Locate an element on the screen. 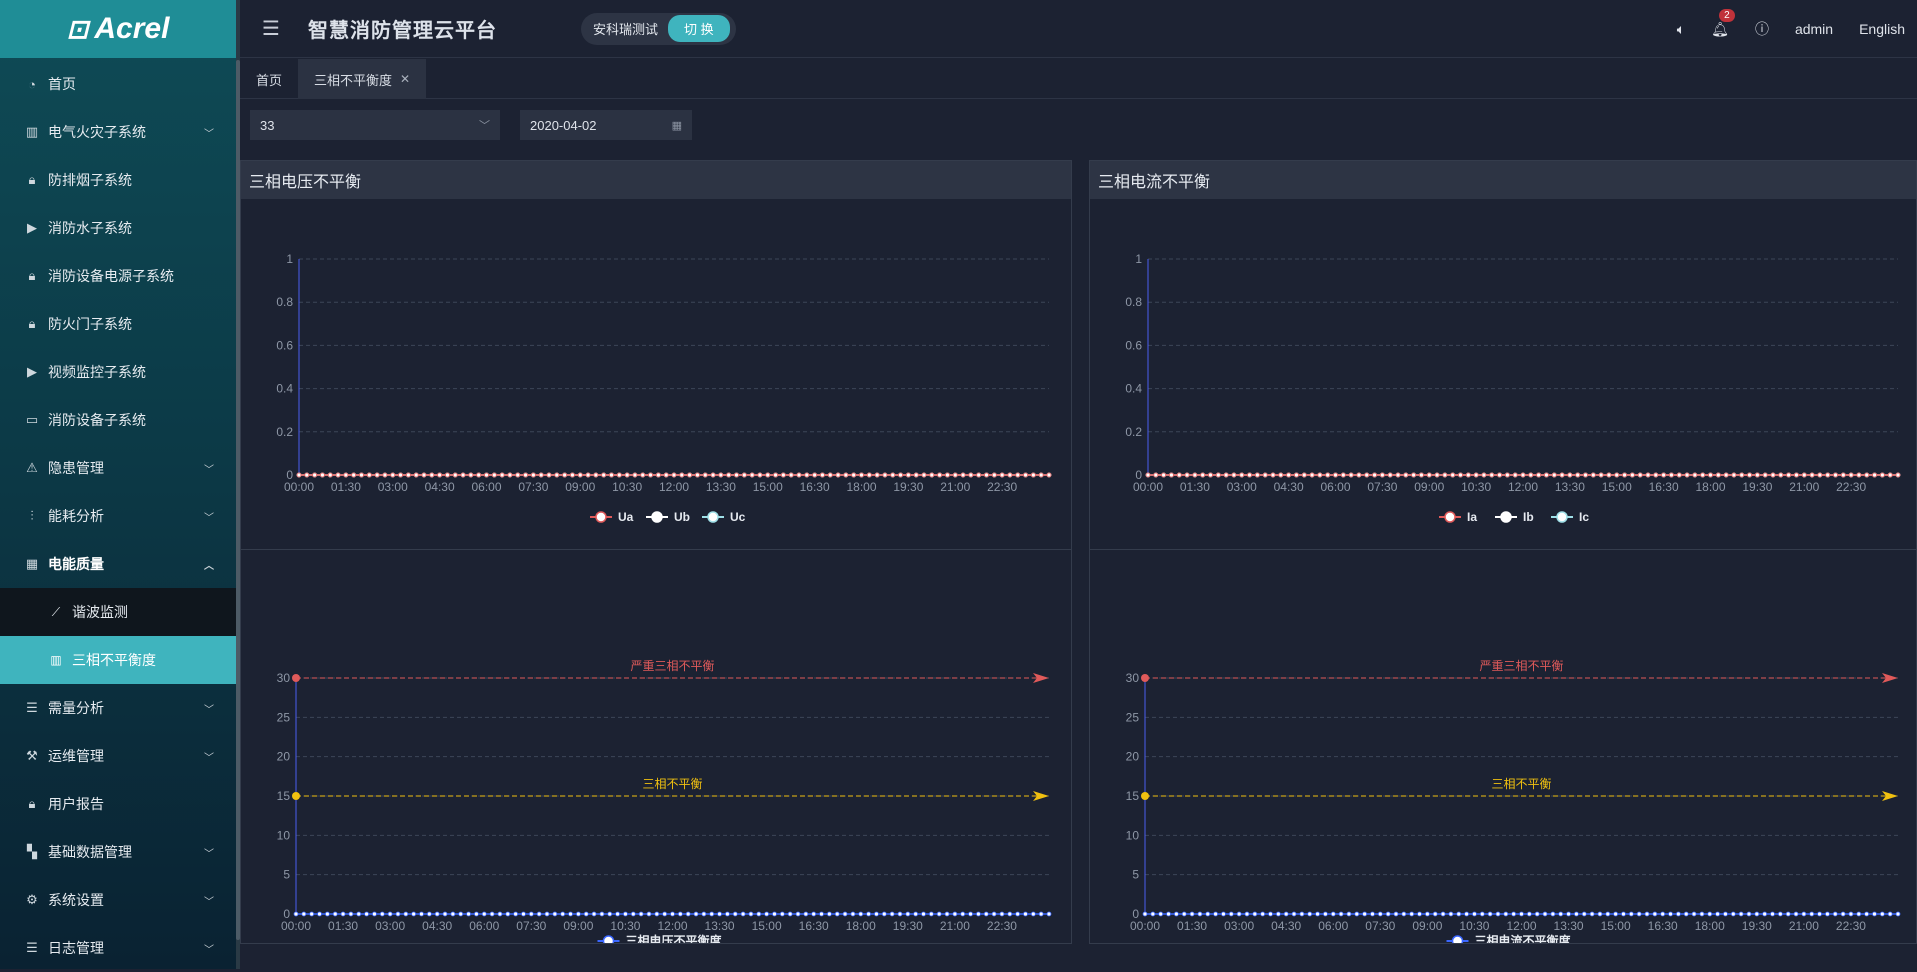 This screenshot has height=972, width=1917. sidebar-item: ▶ 消防水子系统 is located at coordinates (118, 228).